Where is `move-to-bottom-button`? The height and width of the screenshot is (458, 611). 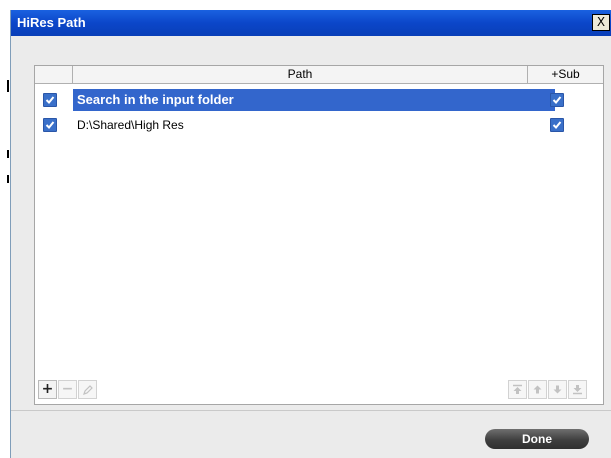
move-to-bottom-button is located at coordinates (577, 389).